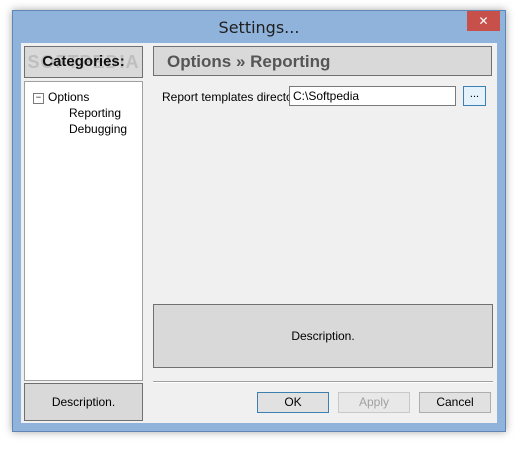 The image size is (528, 450). I want to click on apply-button: Apply, so click(374, 402).